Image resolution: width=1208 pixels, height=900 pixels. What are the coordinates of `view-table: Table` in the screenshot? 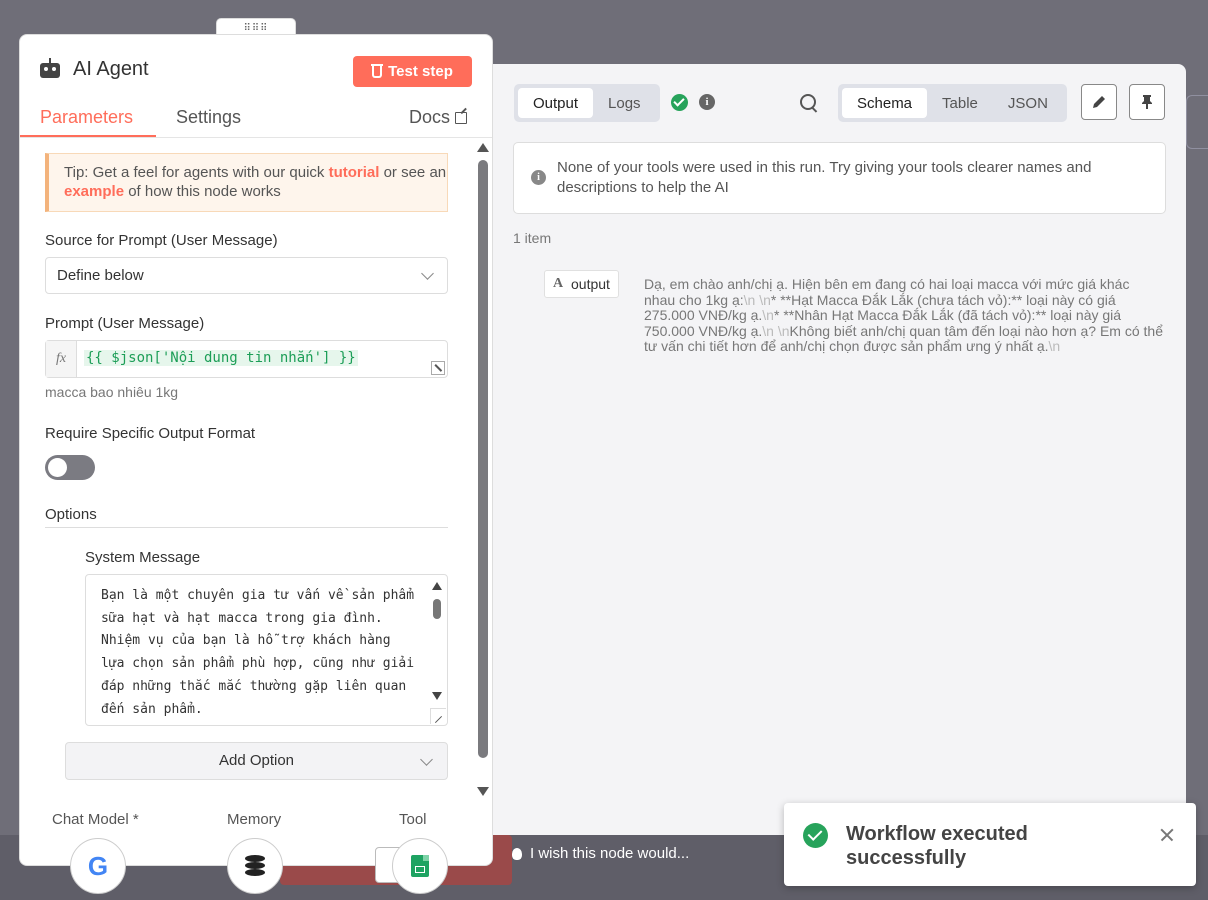 It's located at (960, 103).